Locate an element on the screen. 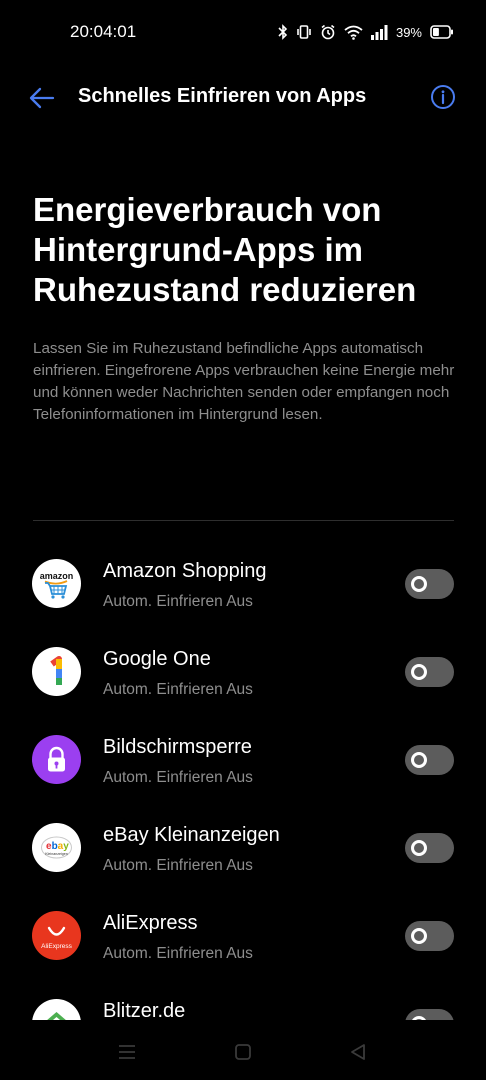 This screenshot has width=486, height=1080. google-one-icon is located at coordinates (56, 671).